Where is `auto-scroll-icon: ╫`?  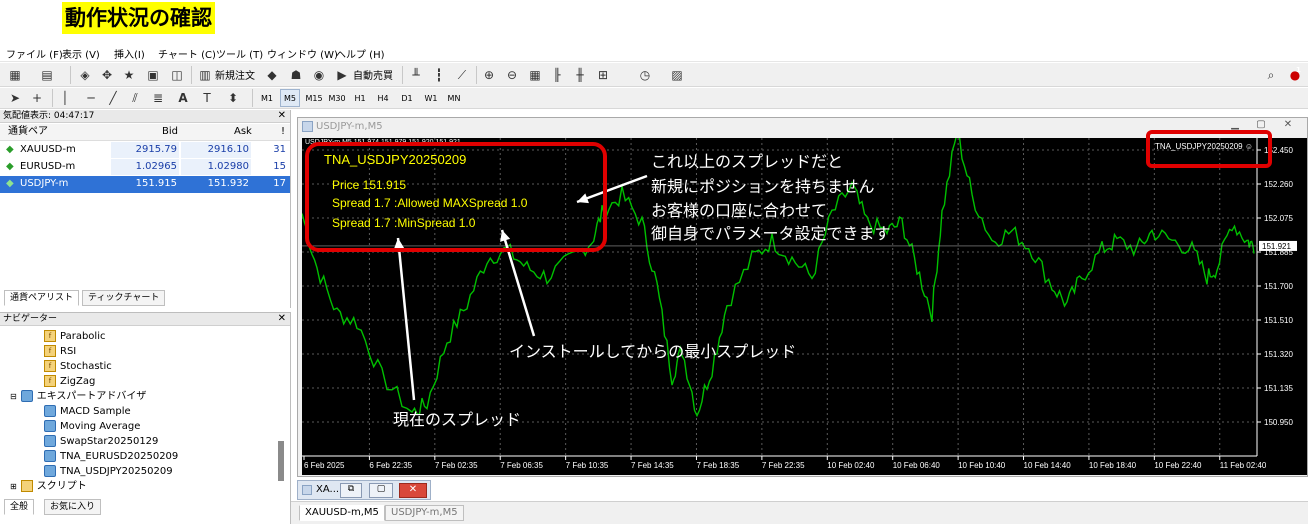 auto-scroll-icon: ╫ is located at coordinates (580, 75).